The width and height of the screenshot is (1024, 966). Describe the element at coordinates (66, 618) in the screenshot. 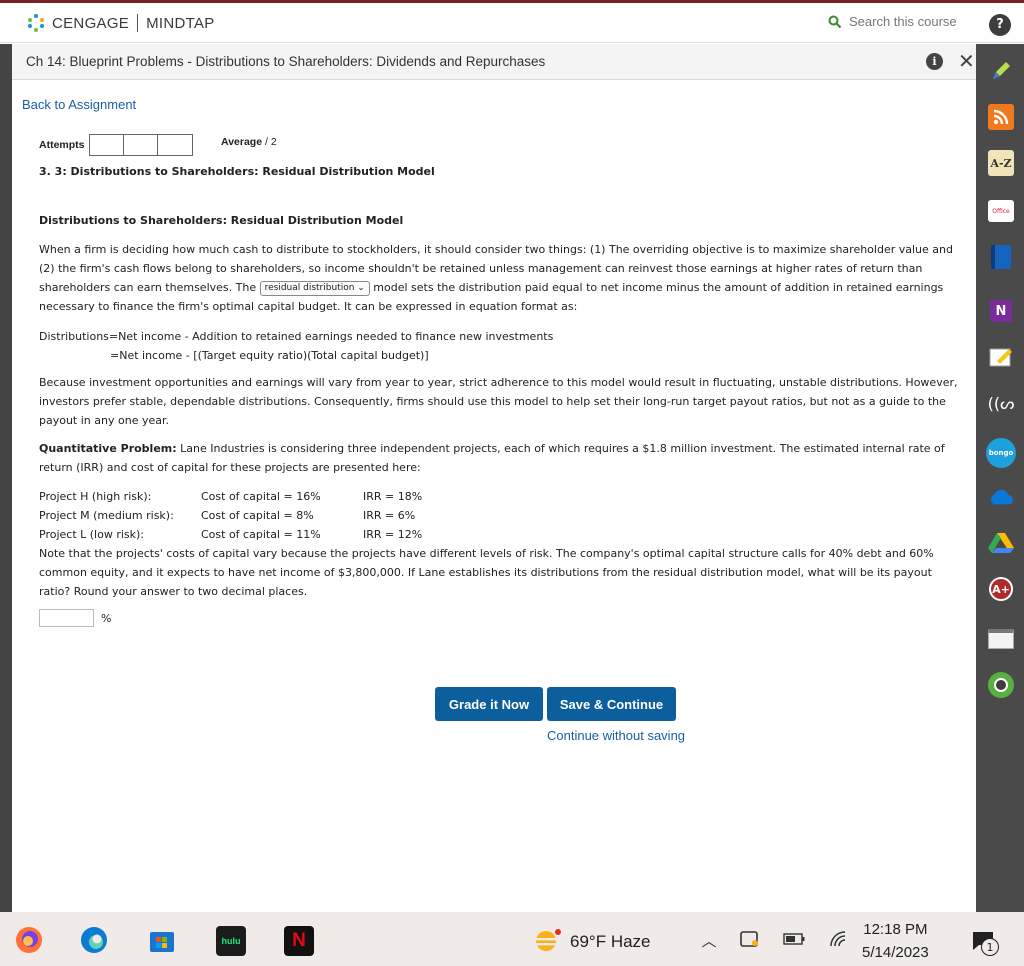

I see `payout-ratio-input` at that location.